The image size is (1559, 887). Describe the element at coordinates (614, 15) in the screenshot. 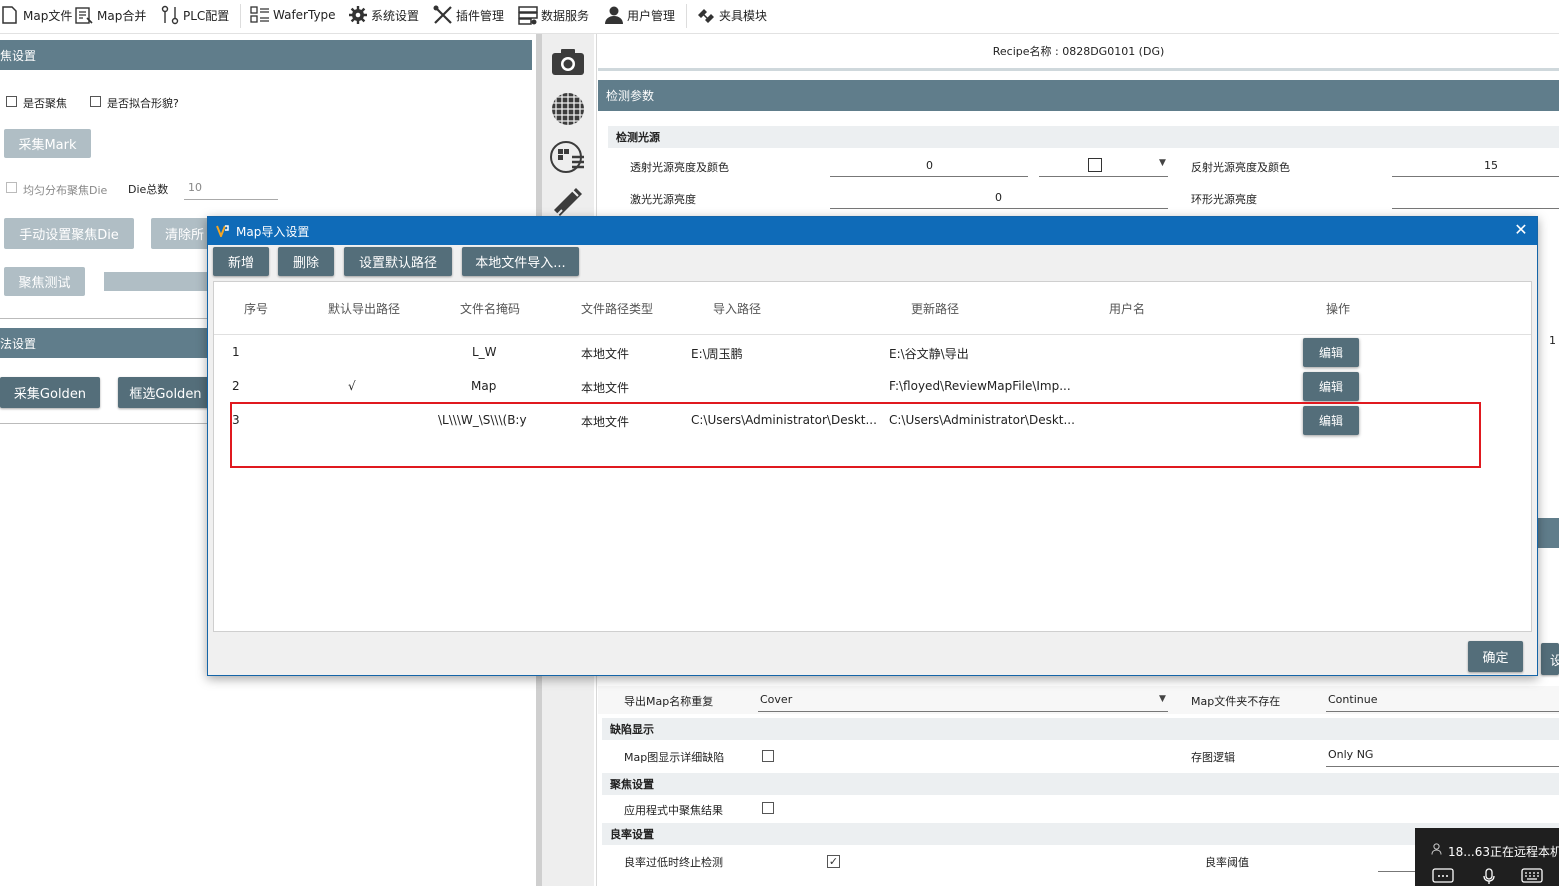

I see `user-icon` at that location.